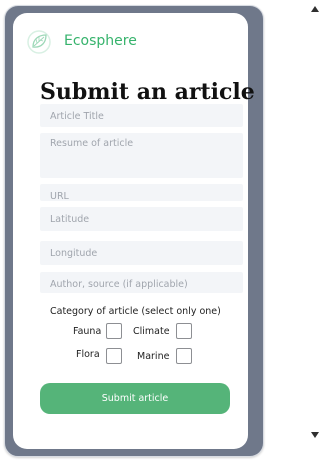  What do you see at coordinates (315, 9) in the screenshot?
I see `scroll-up-icon` at bounding box center [315, 9].